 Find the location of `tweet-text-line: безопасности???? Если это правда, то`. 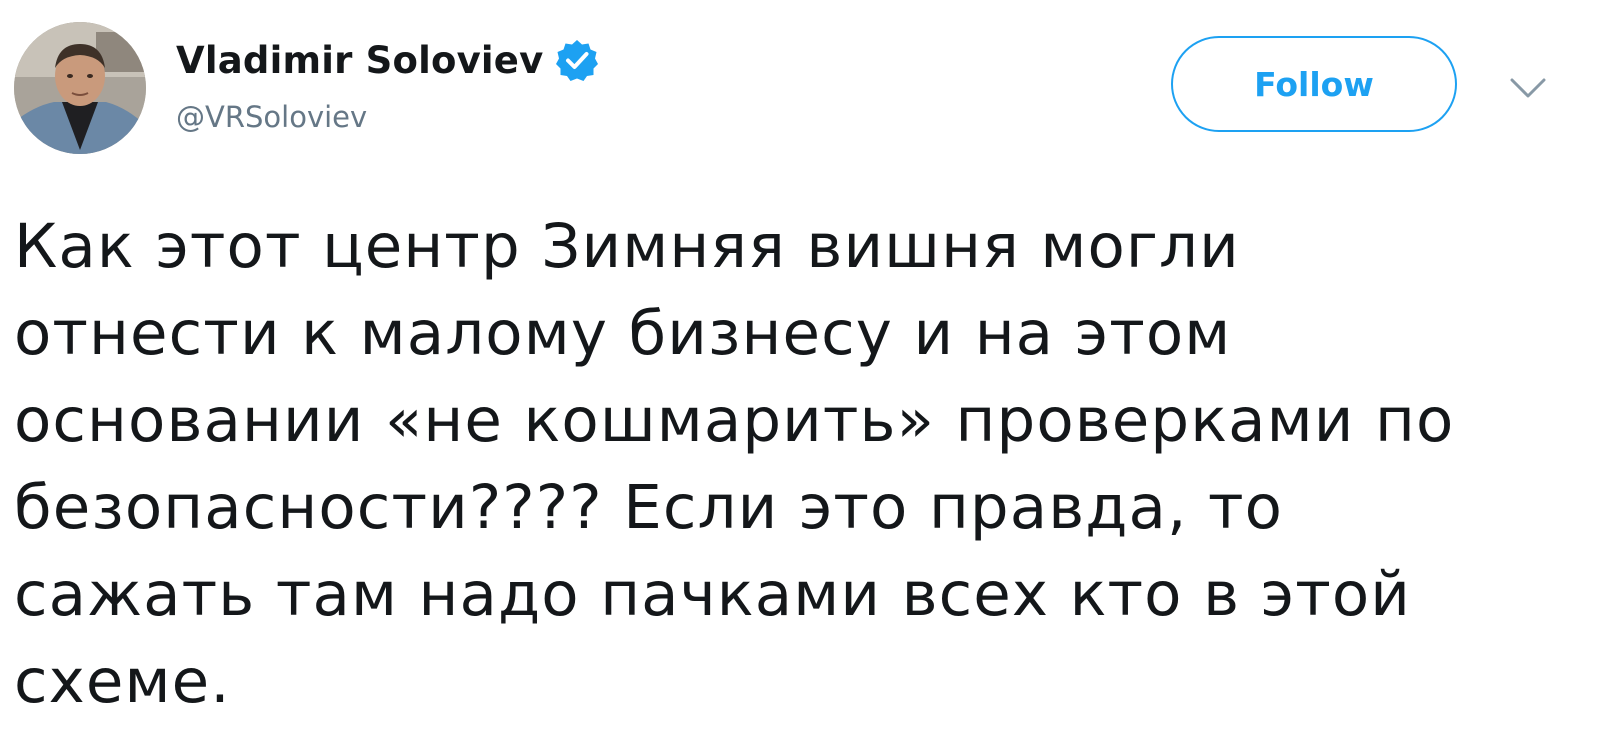

tweet-text-line: безопасности???? Если это правда, то is located at coordinates (649, 507).